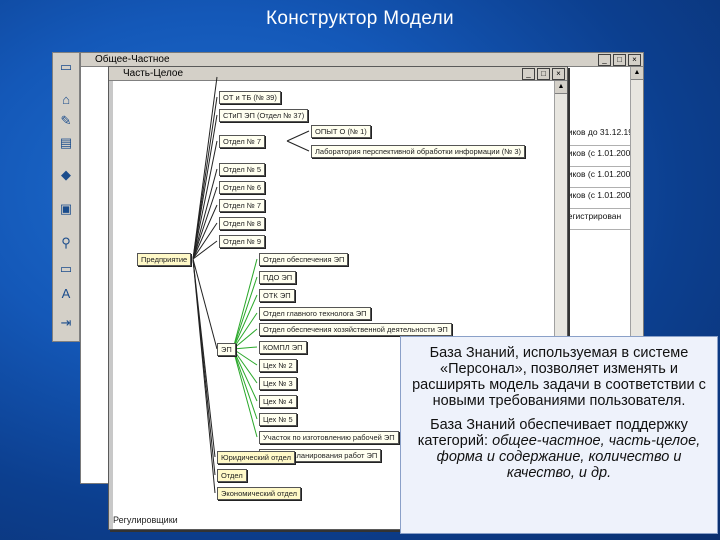 The height and width of the screenshot is (540, 720). What do you see at coordinates (634, 60) in the screenshot?
I see `close-button: ×` at bounding box center [634, 60].